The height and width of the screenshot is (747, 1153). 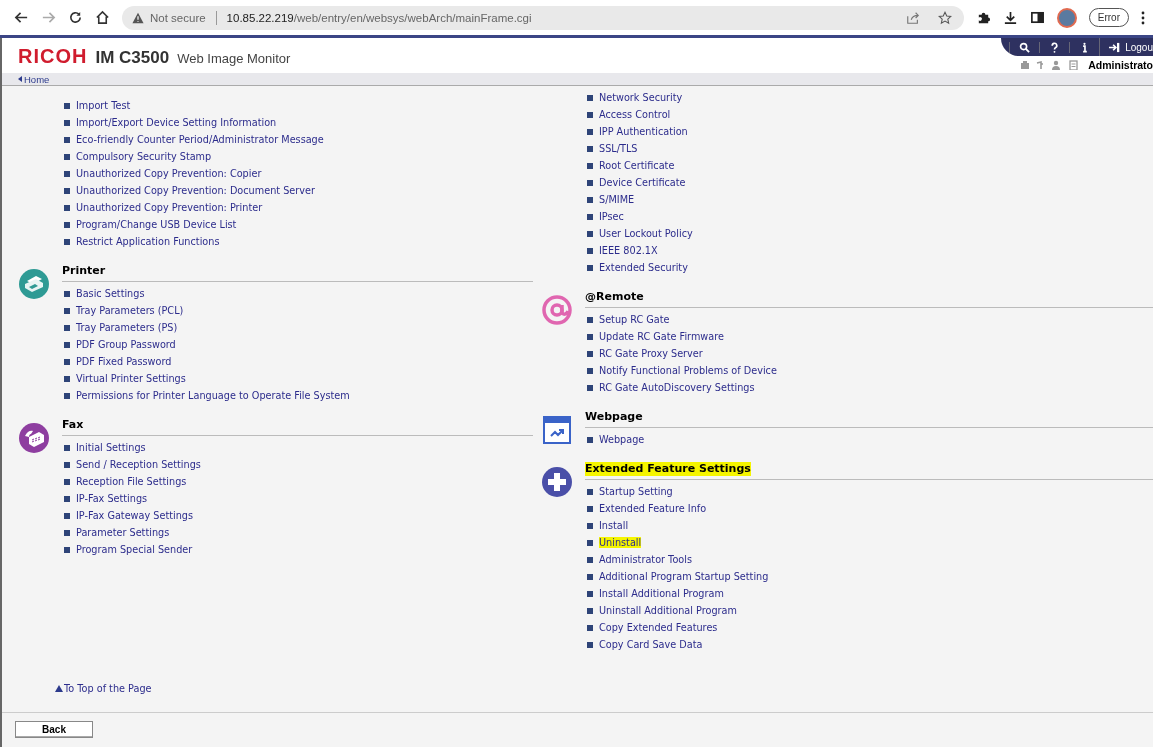 I want to click on reload-icon, so click(x=75, y=17).